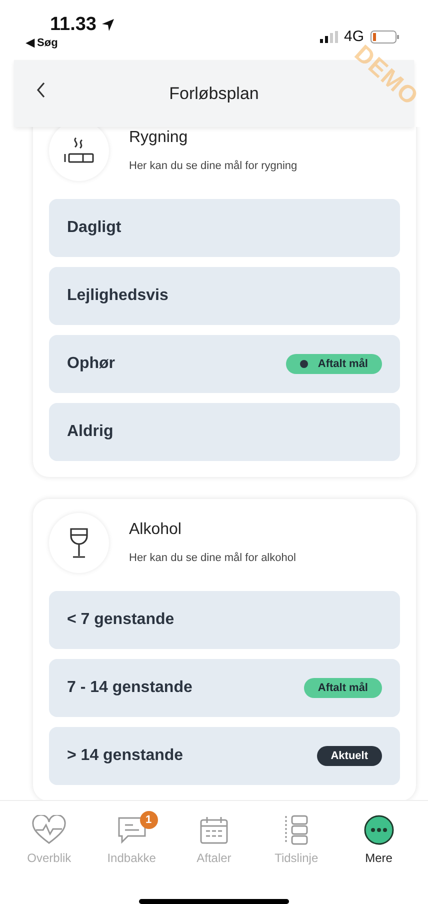 The image size is (428, 904). I want to click on signal-icon, so click(329, 36).